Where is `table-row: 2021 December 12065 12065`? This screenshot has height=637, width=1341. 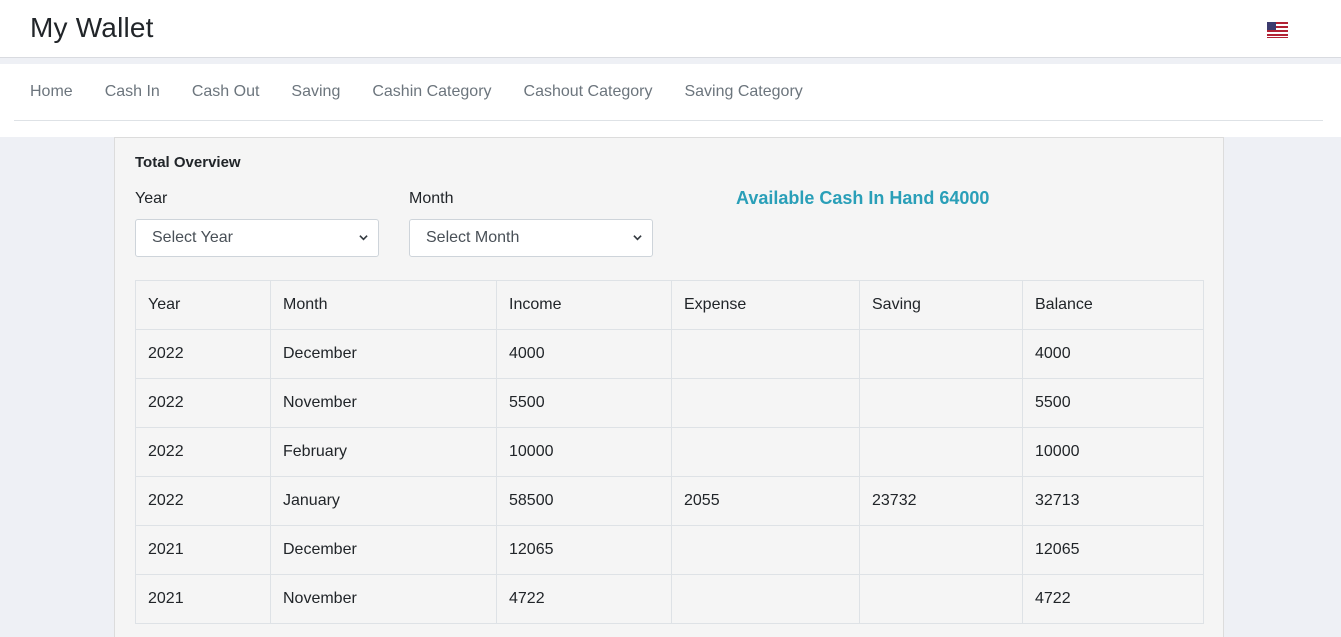 table-row: 2021 December 12065 12065 is located at coordinates (669, 550).